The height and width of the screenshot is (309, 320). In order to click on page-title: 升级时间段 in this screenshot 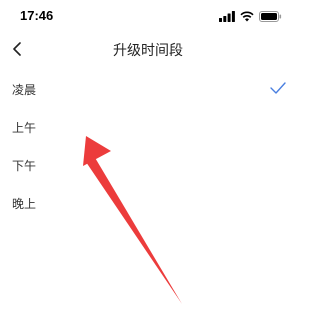, I will do `click(148, 51)`.